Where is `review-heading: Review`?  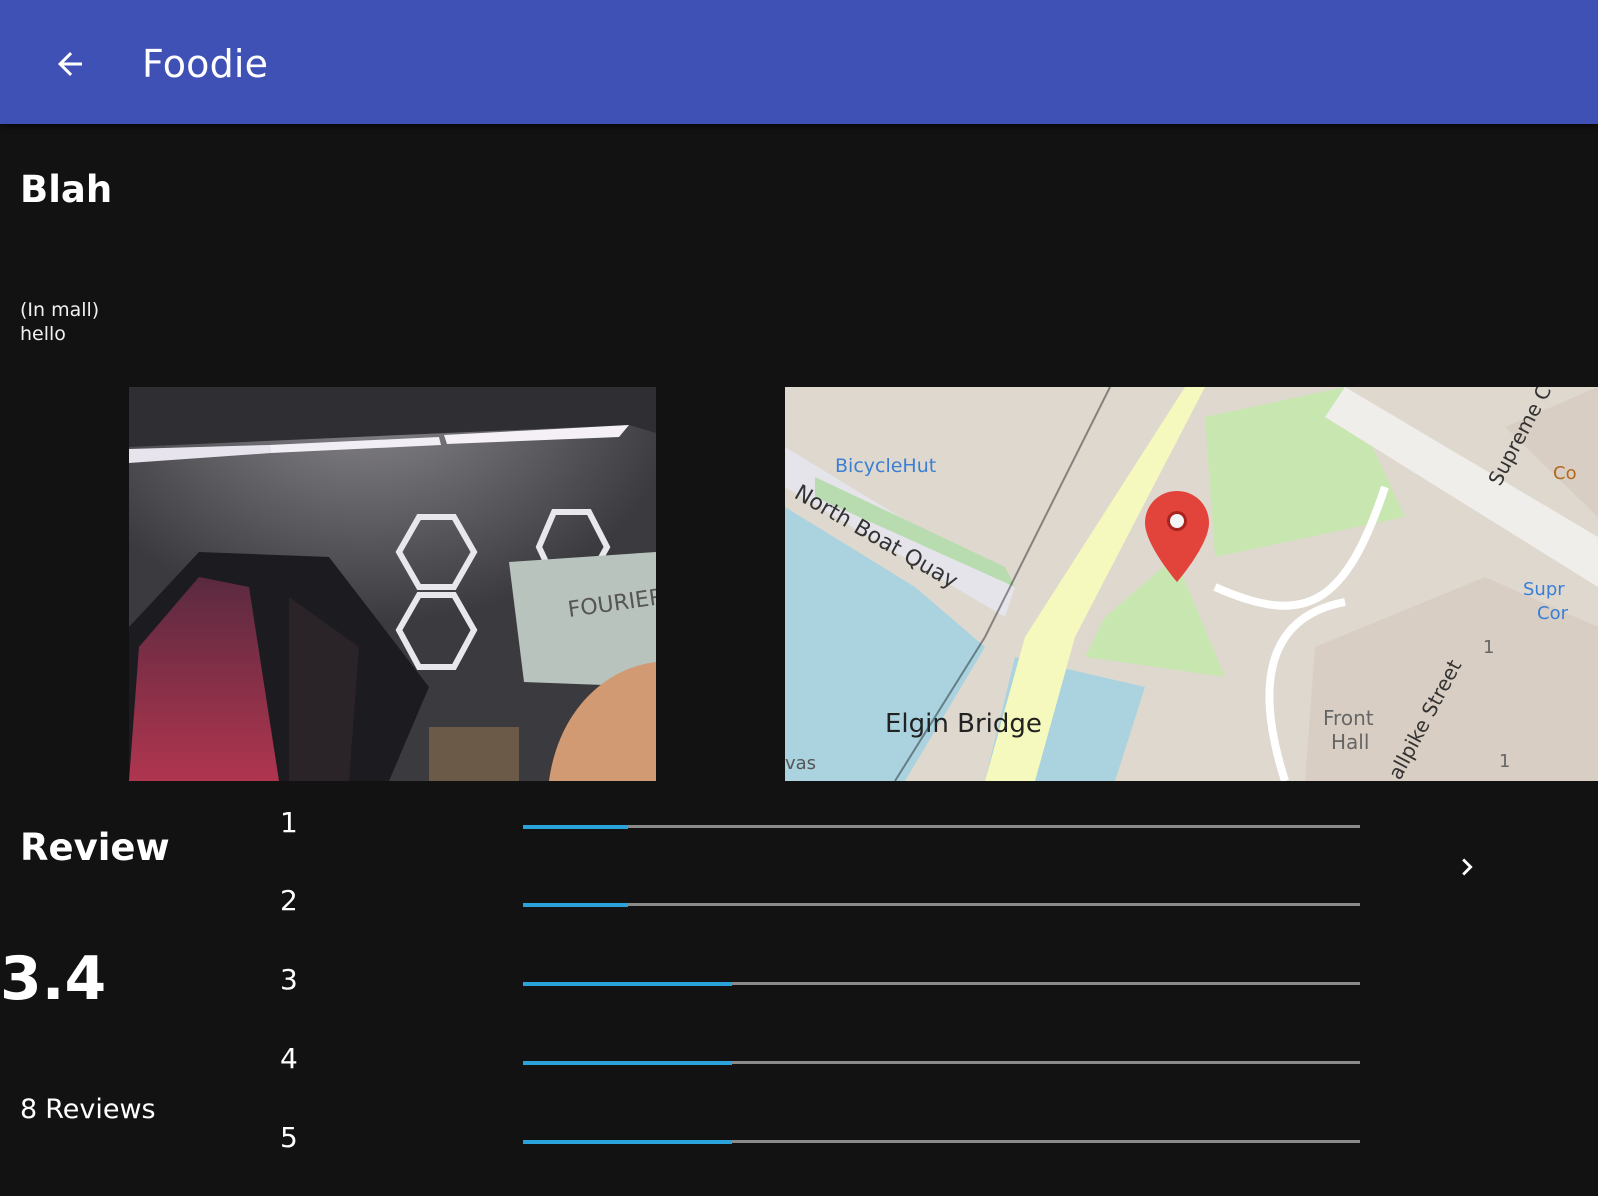 review-heading: Review is located at coordinates (95, 847).